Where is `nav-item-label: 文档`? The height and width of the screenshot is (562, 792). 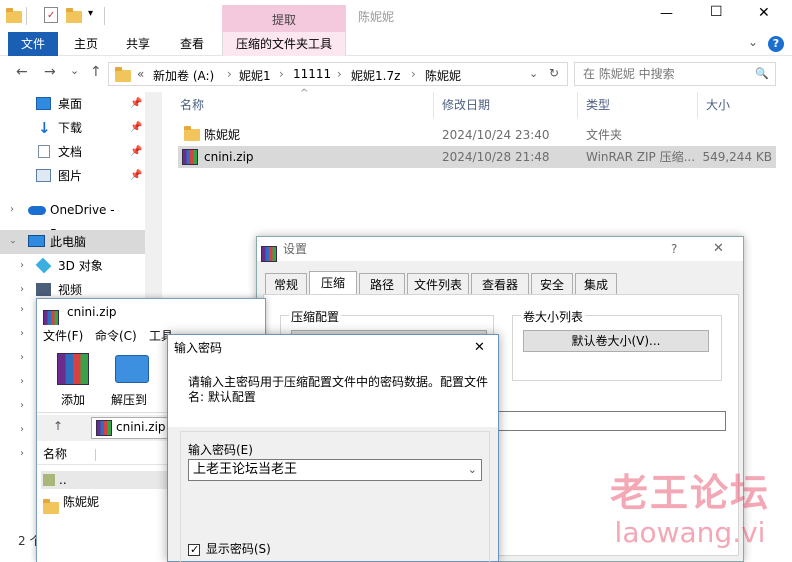 nav-item-label: 文档 is located at coordinates (70, 152).